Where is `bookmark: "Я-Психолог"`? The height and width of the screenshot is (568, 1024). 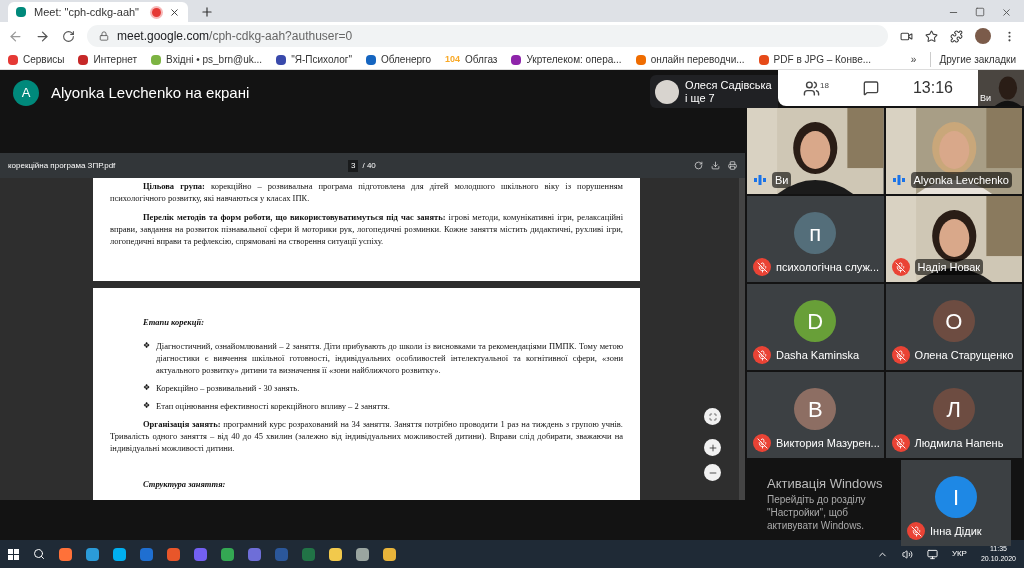 bookmark: "Я-Психолог" is located at coordinates (314, 59).